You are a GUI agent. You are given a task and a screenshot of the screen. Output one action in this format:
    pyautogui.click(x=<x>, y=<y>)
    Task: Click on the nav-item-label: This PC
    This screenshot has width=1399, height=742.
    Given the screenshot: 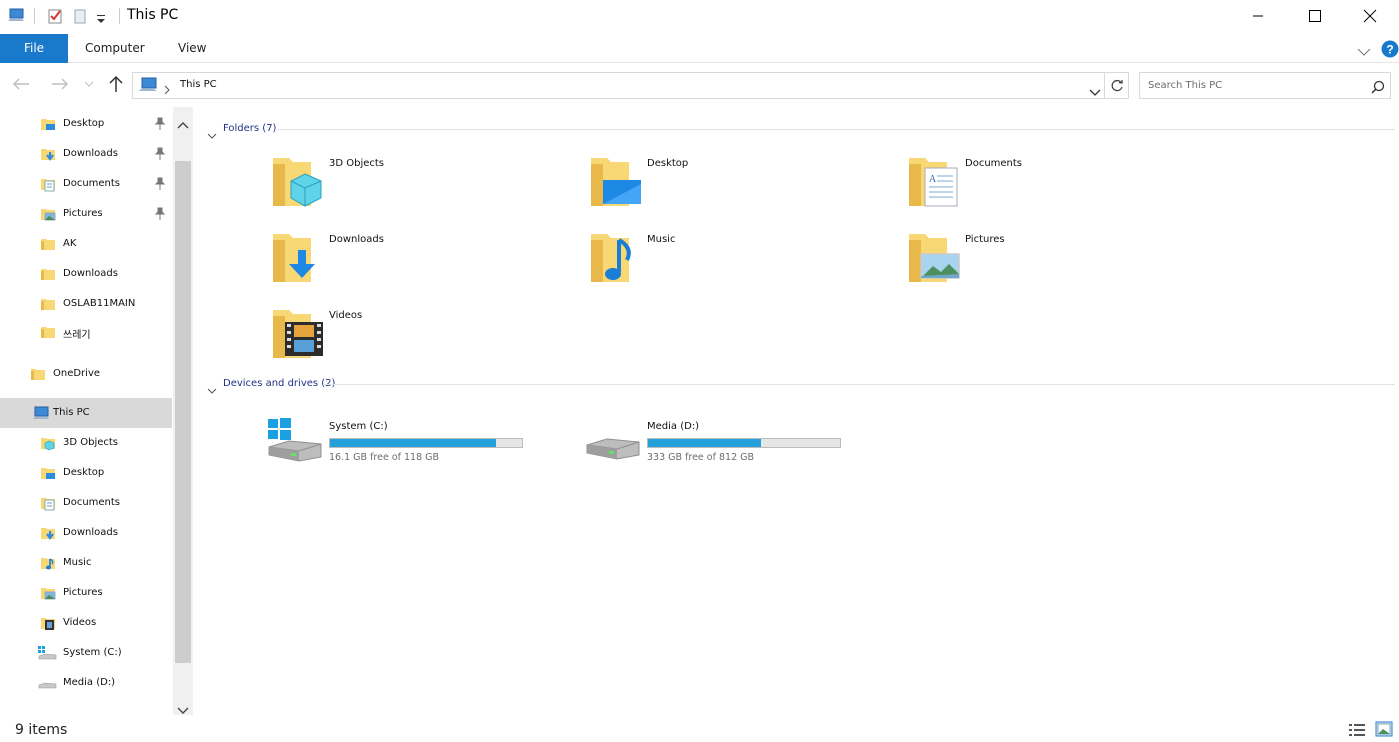 What is the action you would take?
    pyautogui.click(x=71, y=412)
    